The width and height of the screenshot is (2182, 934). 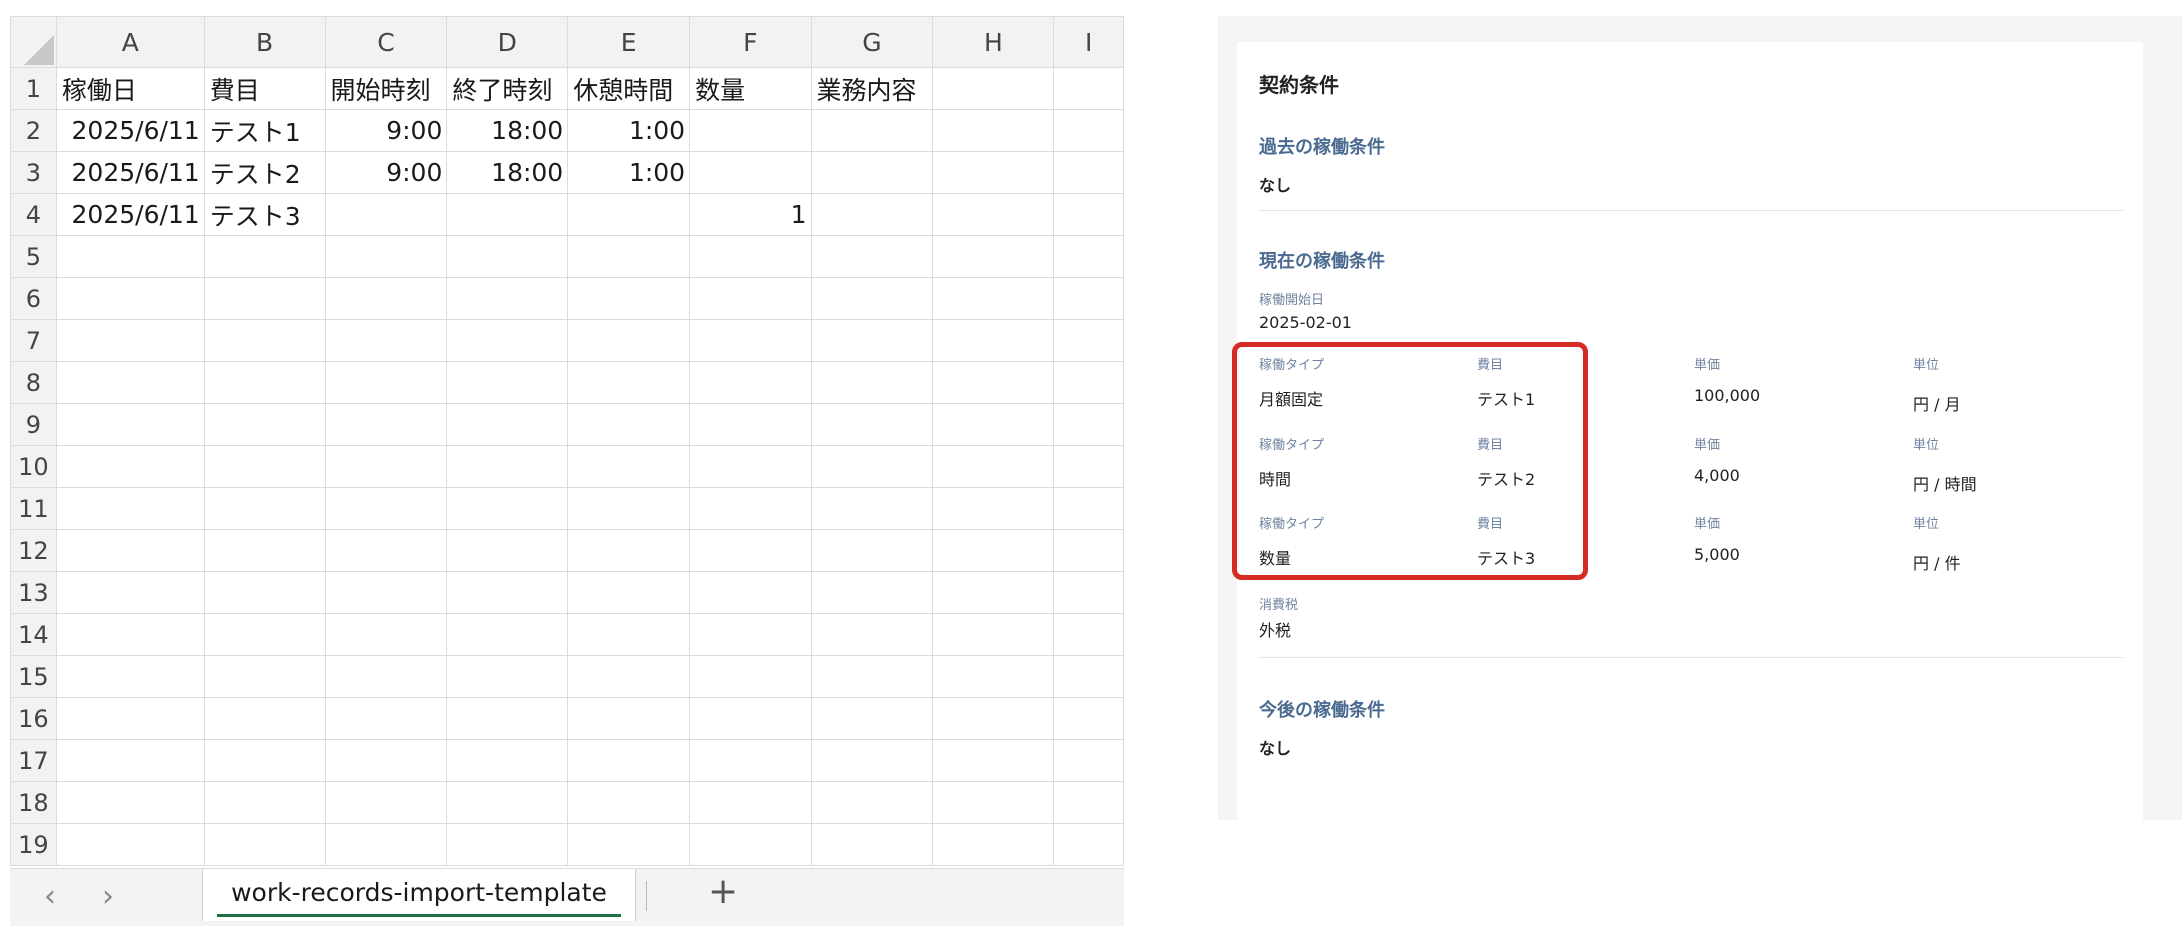 What do you see at coordinates (507, 42) in the screenshot?
I see `column-header: D` at bounding box center [507, 42].